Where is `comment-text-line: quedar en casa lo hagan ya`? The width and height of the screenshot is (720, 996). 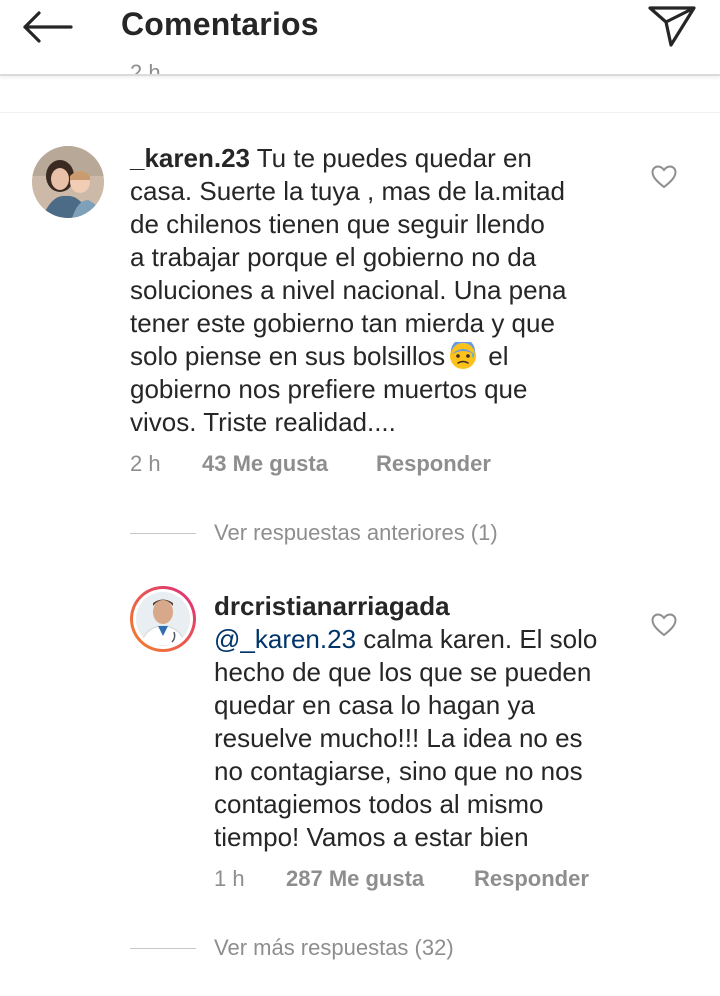 comment-text-line: quedar en casa lo hagan ya is located at coordinates (374, 705).